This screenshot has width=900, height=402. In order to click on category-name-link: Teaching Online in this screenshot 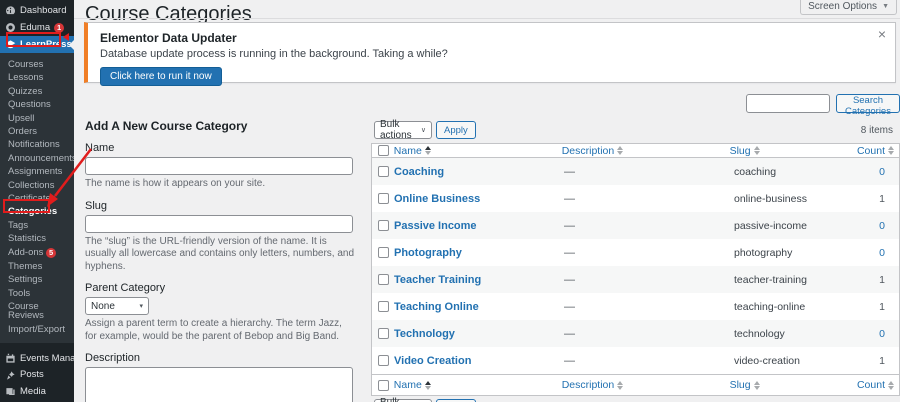, I will do `click(436, 307)`.